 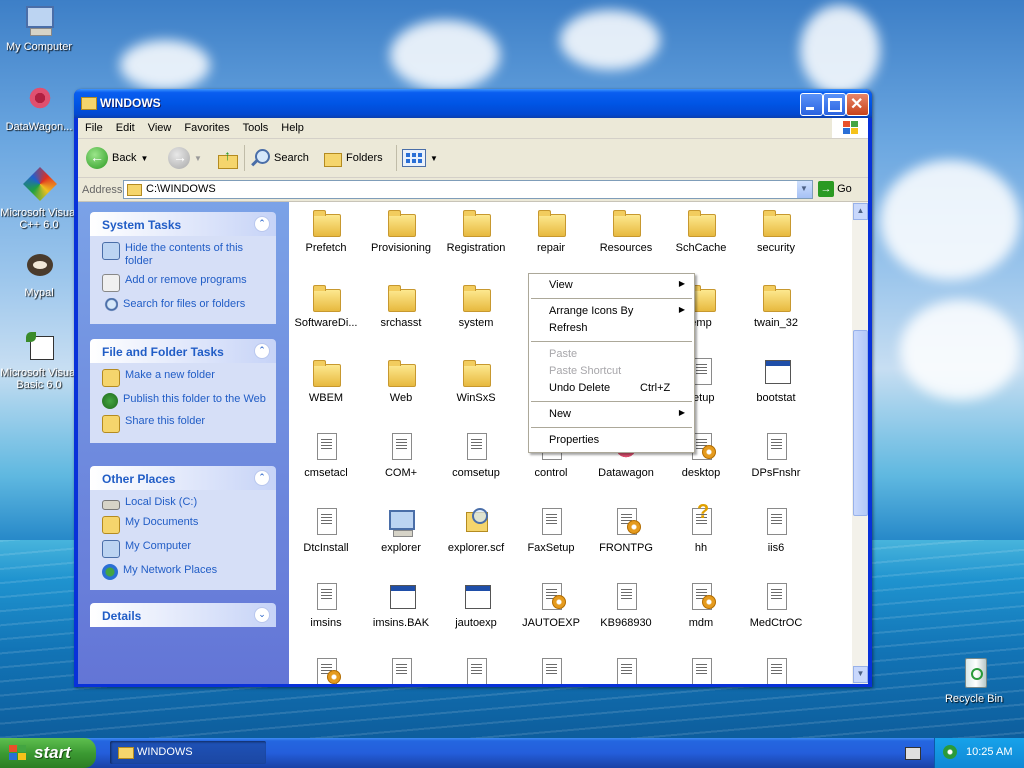 What do you see at coordinates (39, 199) in the screenshot?
I see `desktop-icon-visual-cpp: Microsoft Visual C++ 6.0` at bounding box center [39, 199].